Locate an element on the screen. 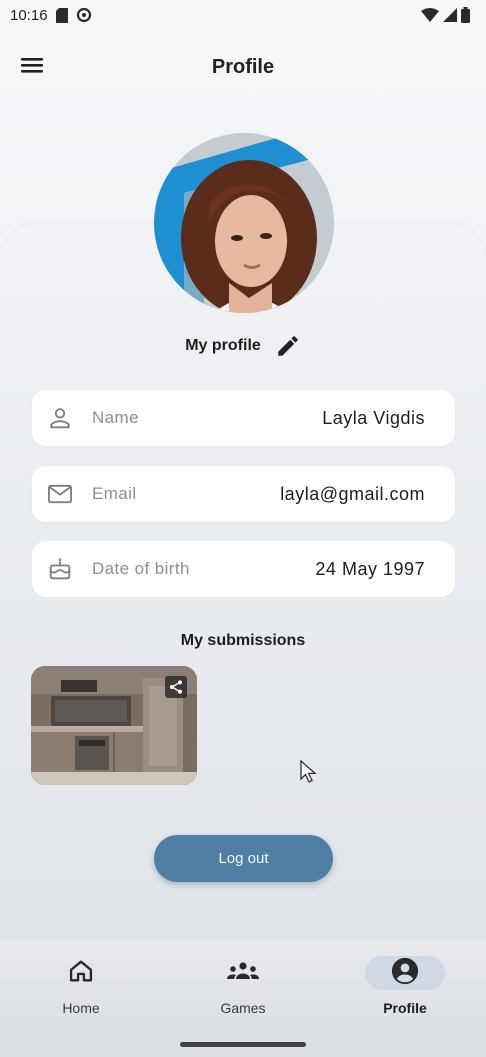 The height and width of the screenshot is (1057, 486). bottom-navigation: Home Games Profile is located at coordinates (243, 987).